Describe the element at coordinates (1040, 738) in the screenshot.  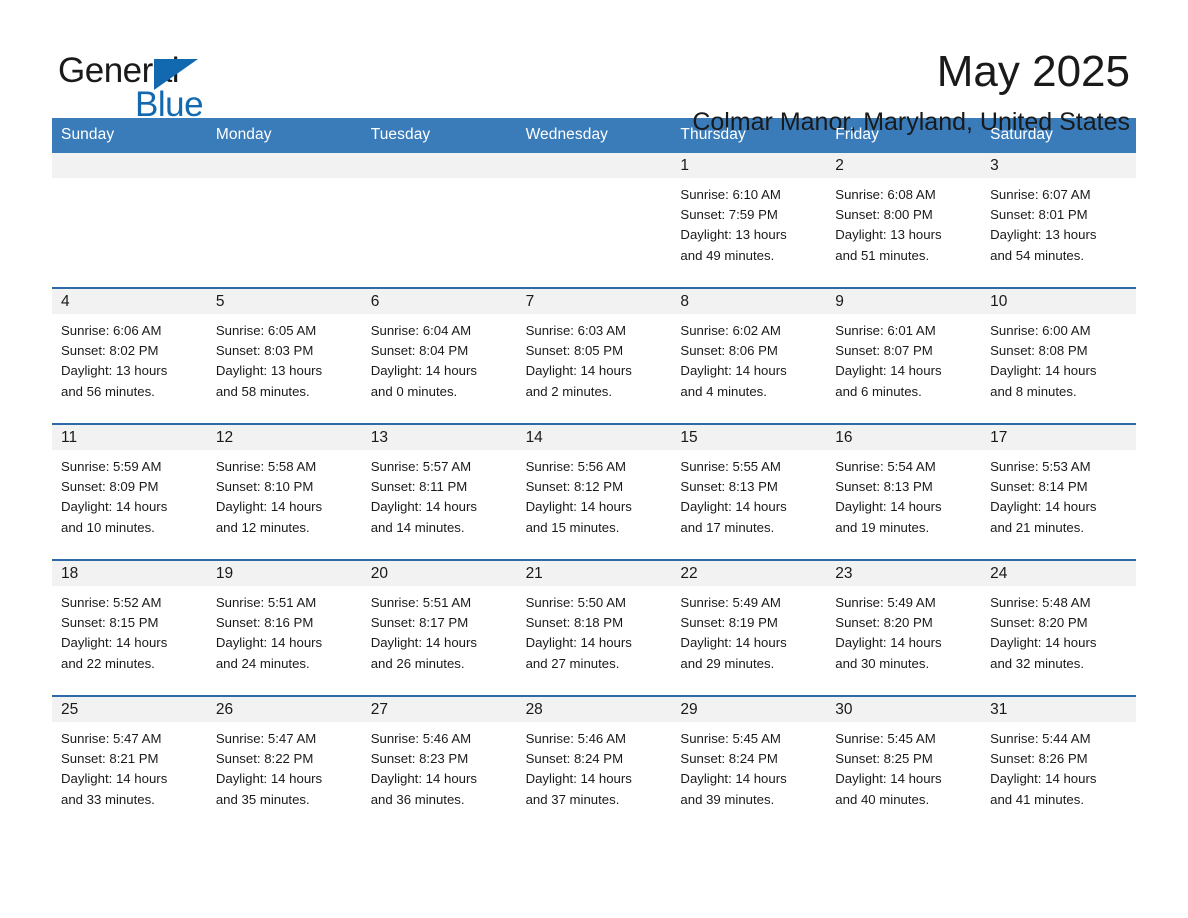
I see `sunrise-text: Sunrise: 5:44 AM` at that location.